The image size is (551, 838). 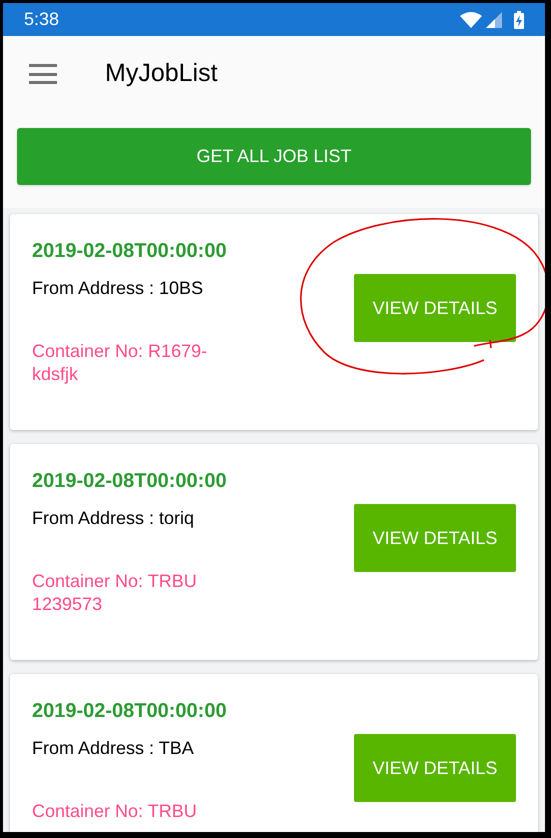 What do you see at coordinates (161, 74) in the screenshot?
I see `app-title: MyJobList` at bounding box center [161, 74].